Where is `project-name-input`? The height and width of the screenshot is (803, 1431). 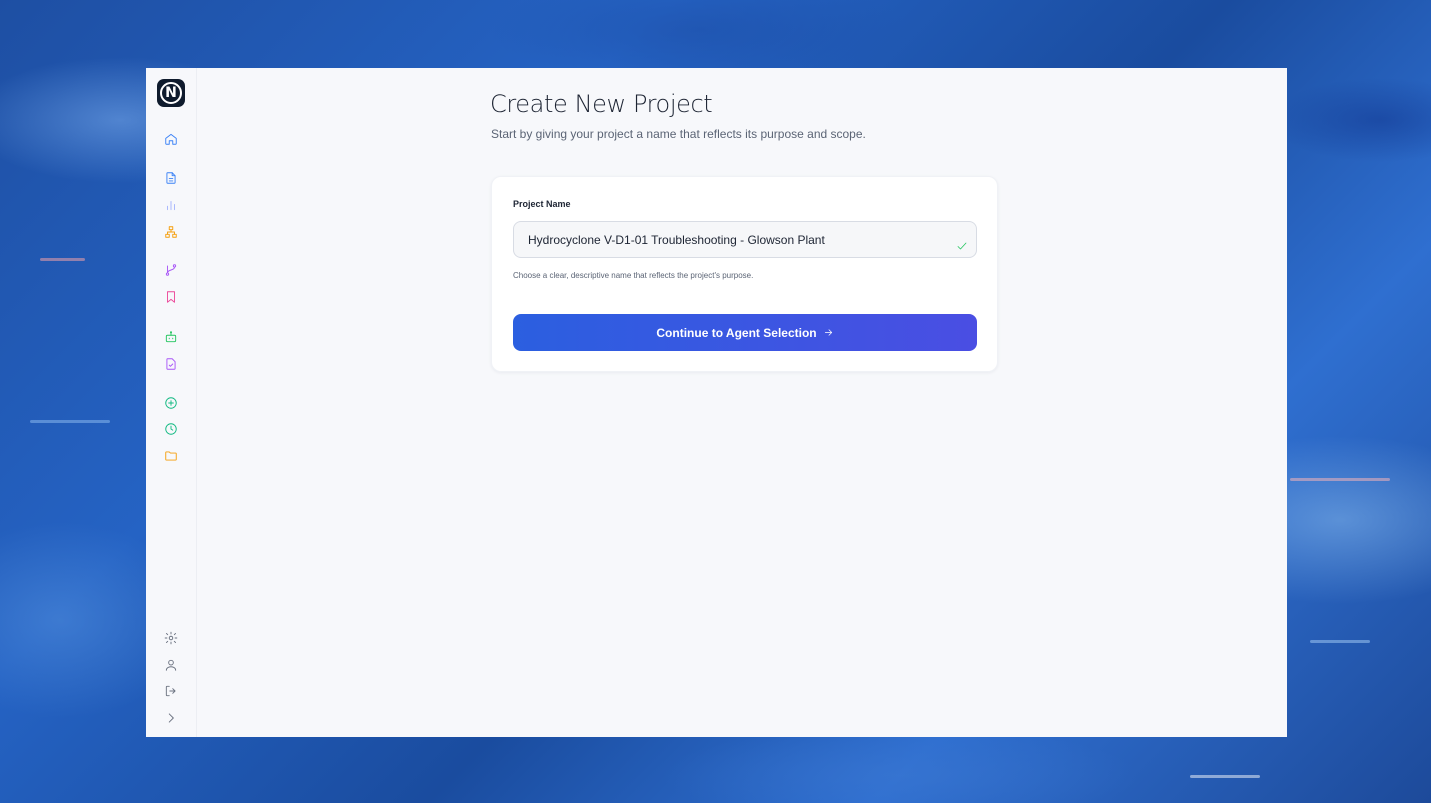
project-name-input is located at coordinates (745, 239).